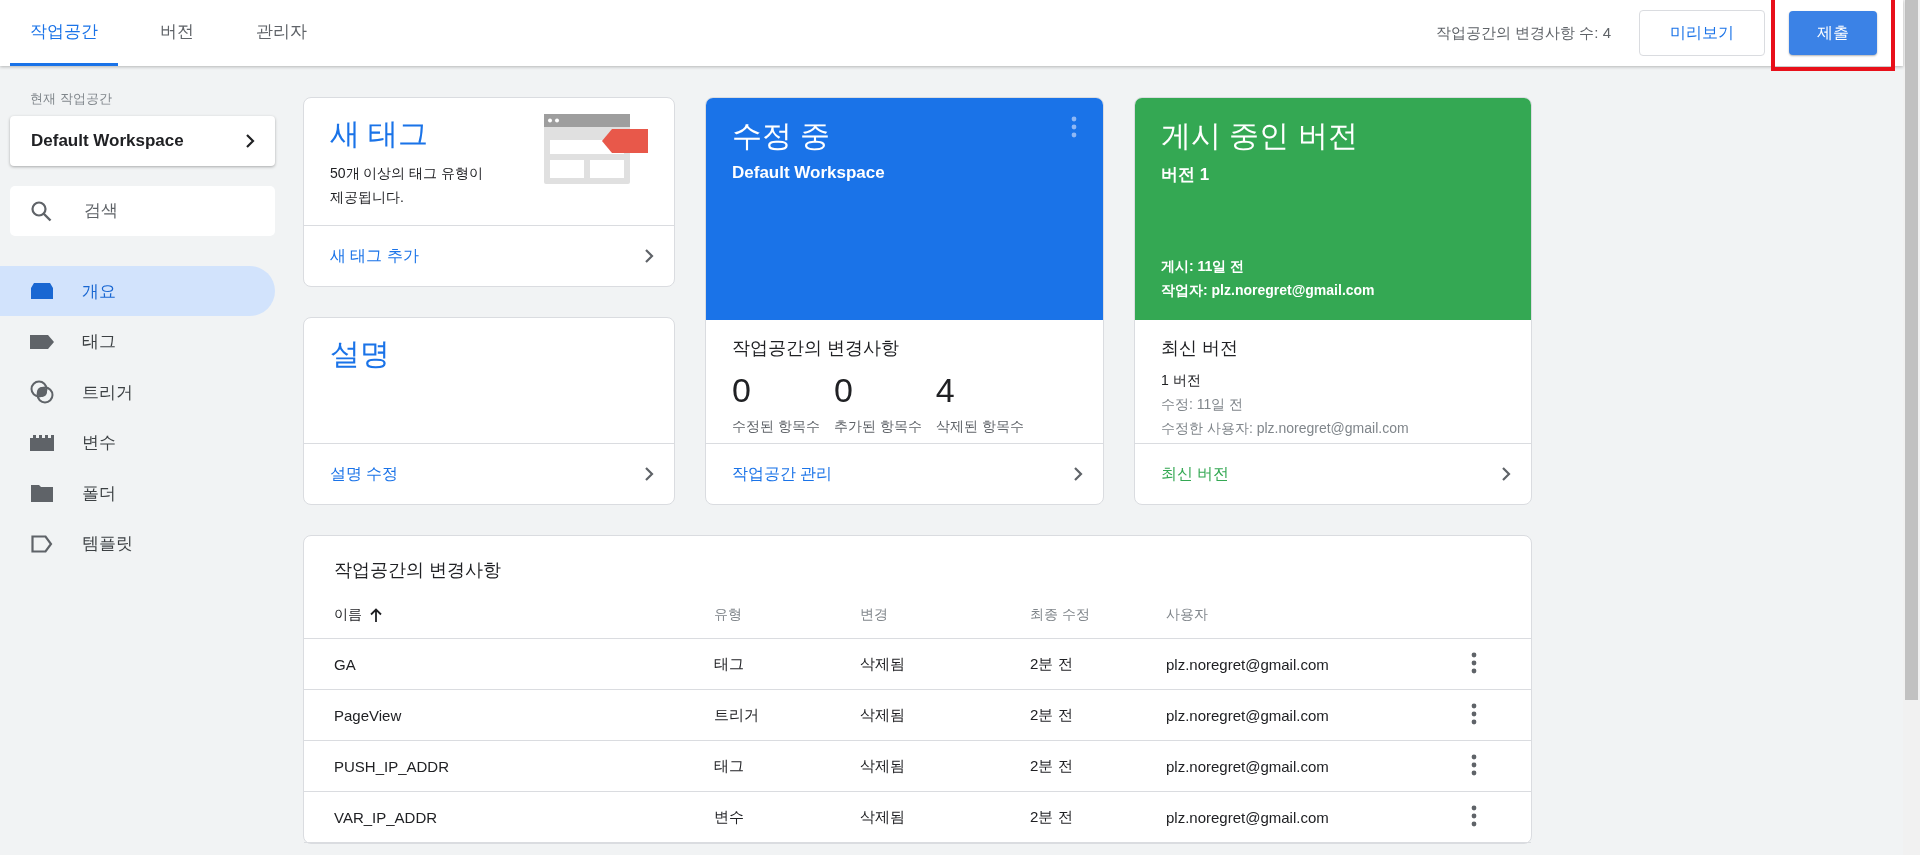  What do you see at coordinates (1098, 614) in the screenshot?
I see `column-header: 최종 수정` at bounding box center [1098, 614].